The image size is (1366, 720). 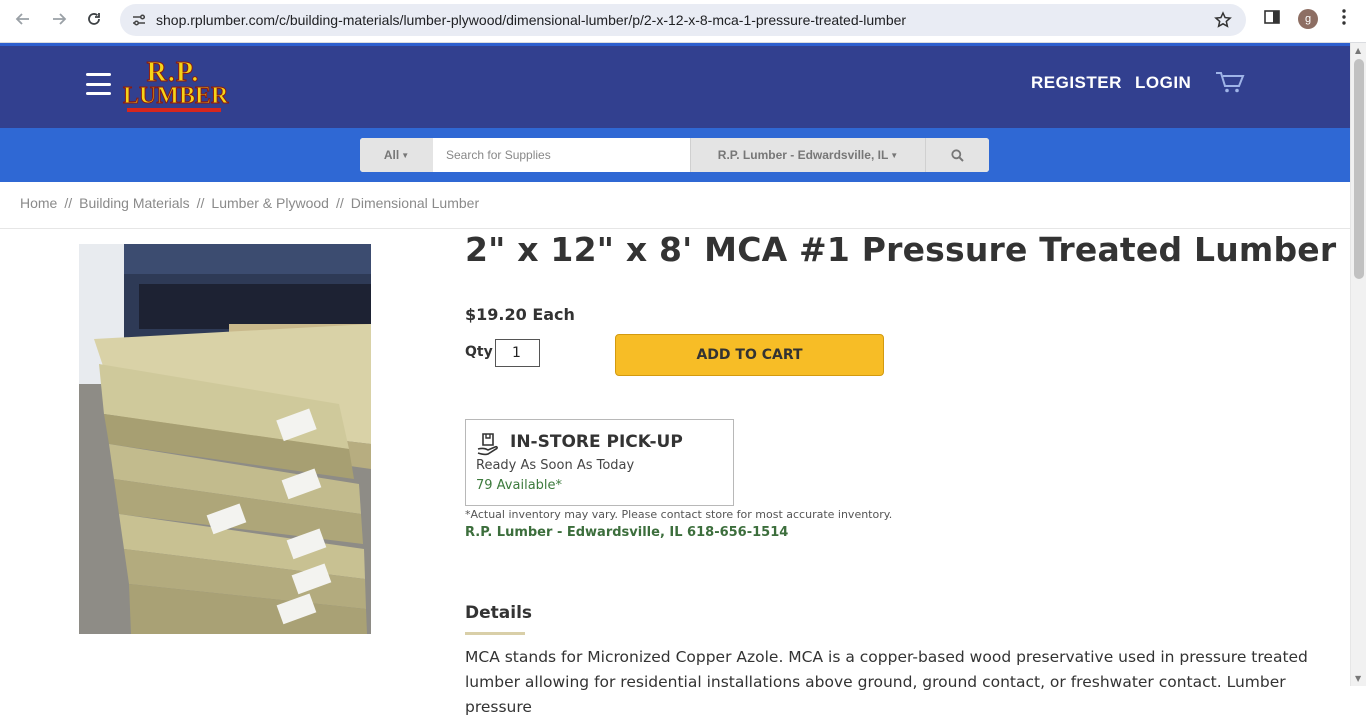 I want to click on store-pickup-icon, so click(x=489, y=445).